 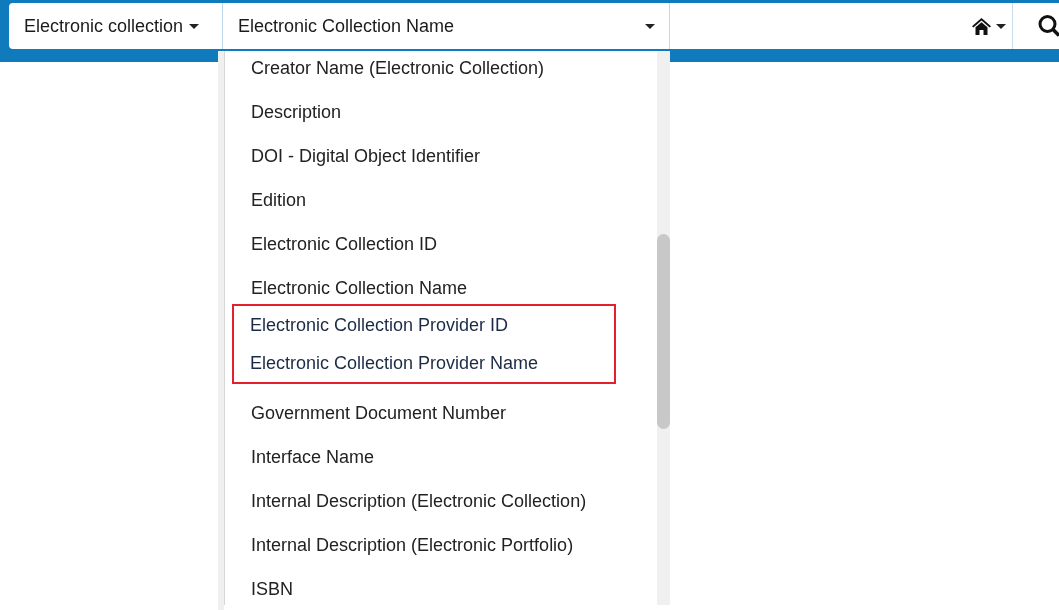 What do you see at coordinates (441, 501) in the screenshot?
I see `menu-item: Internal Description (Electronic Collection)` at bounding box center [441, 501].